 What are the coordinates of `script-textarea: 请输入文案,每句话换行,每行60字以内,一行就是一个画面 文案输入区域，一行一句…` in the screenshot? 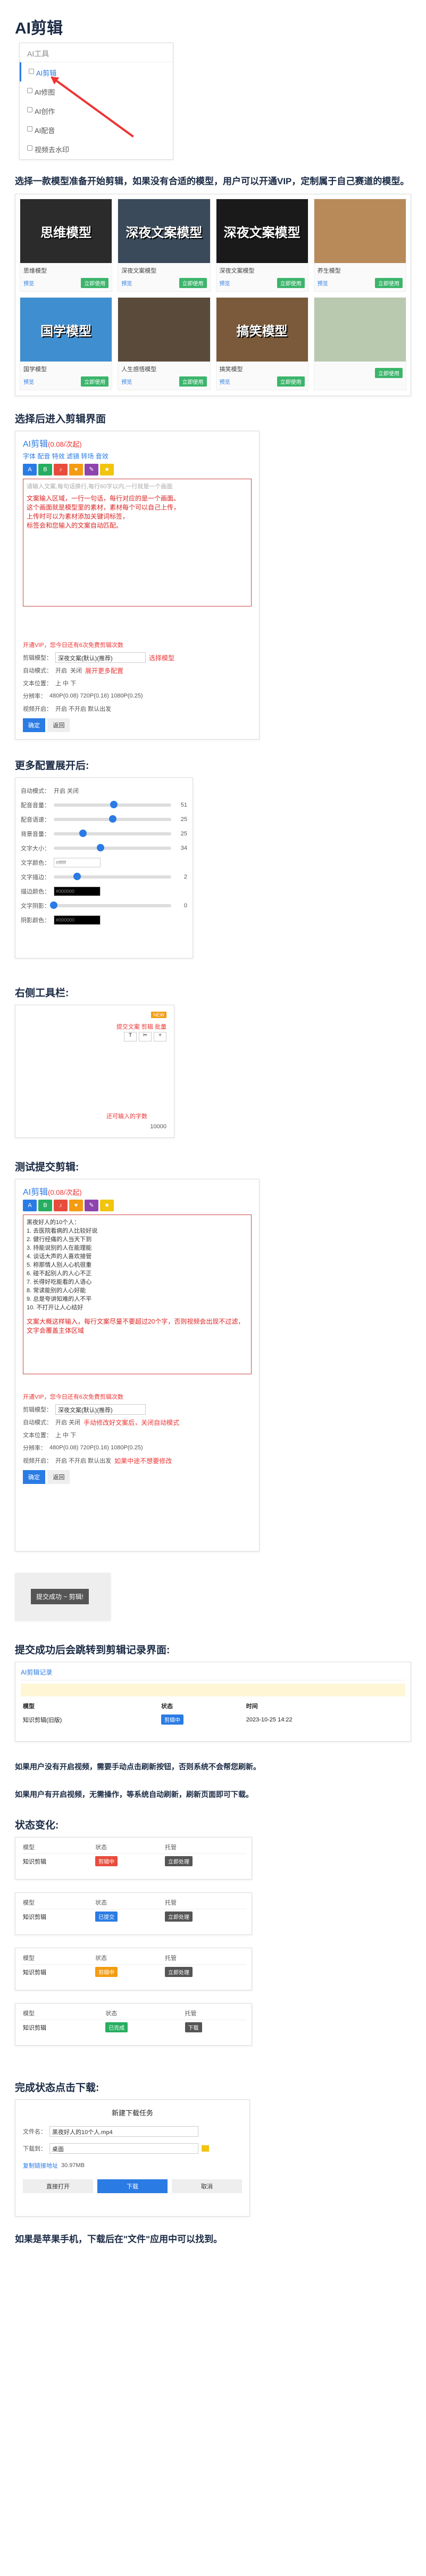 It's located at (137, 542).